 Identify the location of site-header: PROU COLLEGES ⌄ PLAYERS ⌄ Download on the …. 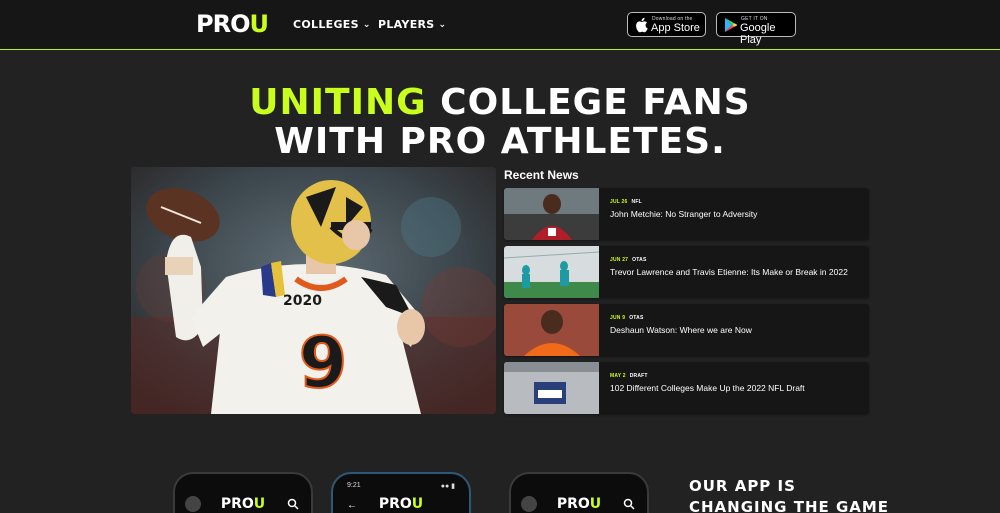
(500, 25).